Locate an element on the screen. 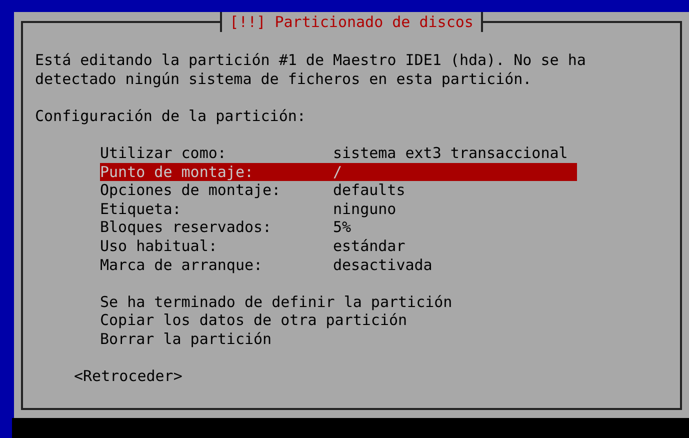 Image resolution: width=689 pixels, height=438 pixels. menu-item: Borrar la partición is located at coordinates (338, 339).